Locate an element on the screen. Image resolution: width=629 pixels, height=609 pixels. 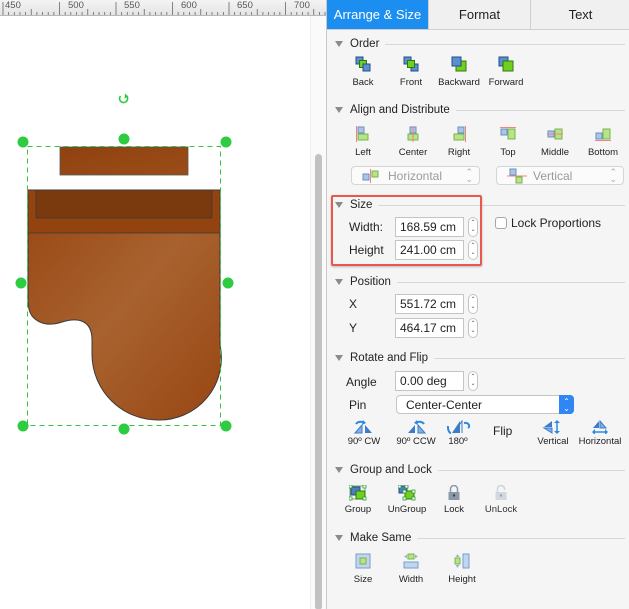
button-label: Front is located at coordinates (411, 82).